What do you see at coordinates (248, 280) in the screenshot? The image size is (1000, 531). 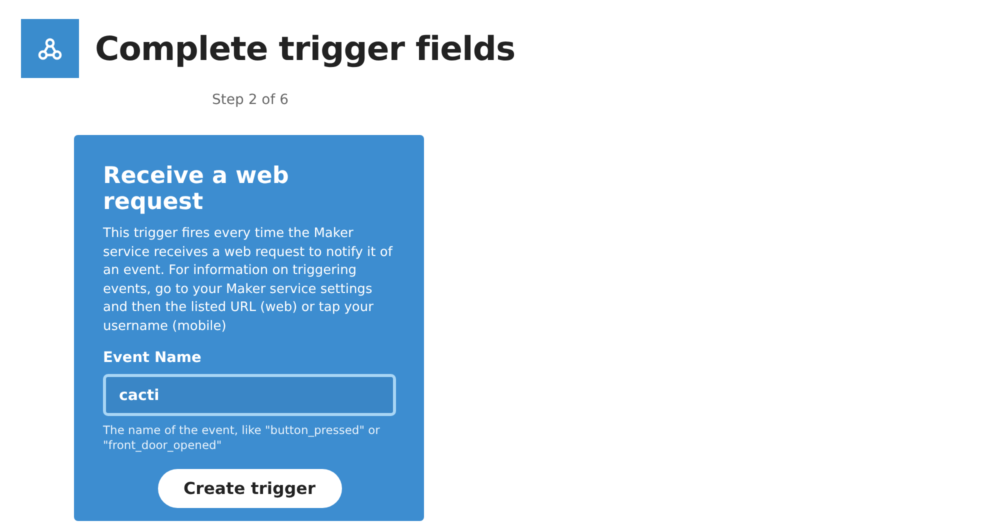 I see `trigger-description: This trigger fires every time the Maker service receives a web request to notify it of an event. For information on triggering events, go to your Maker service settings and then the listed URL (web) or tap your username (mobile)` at bounding box center [248, 280].